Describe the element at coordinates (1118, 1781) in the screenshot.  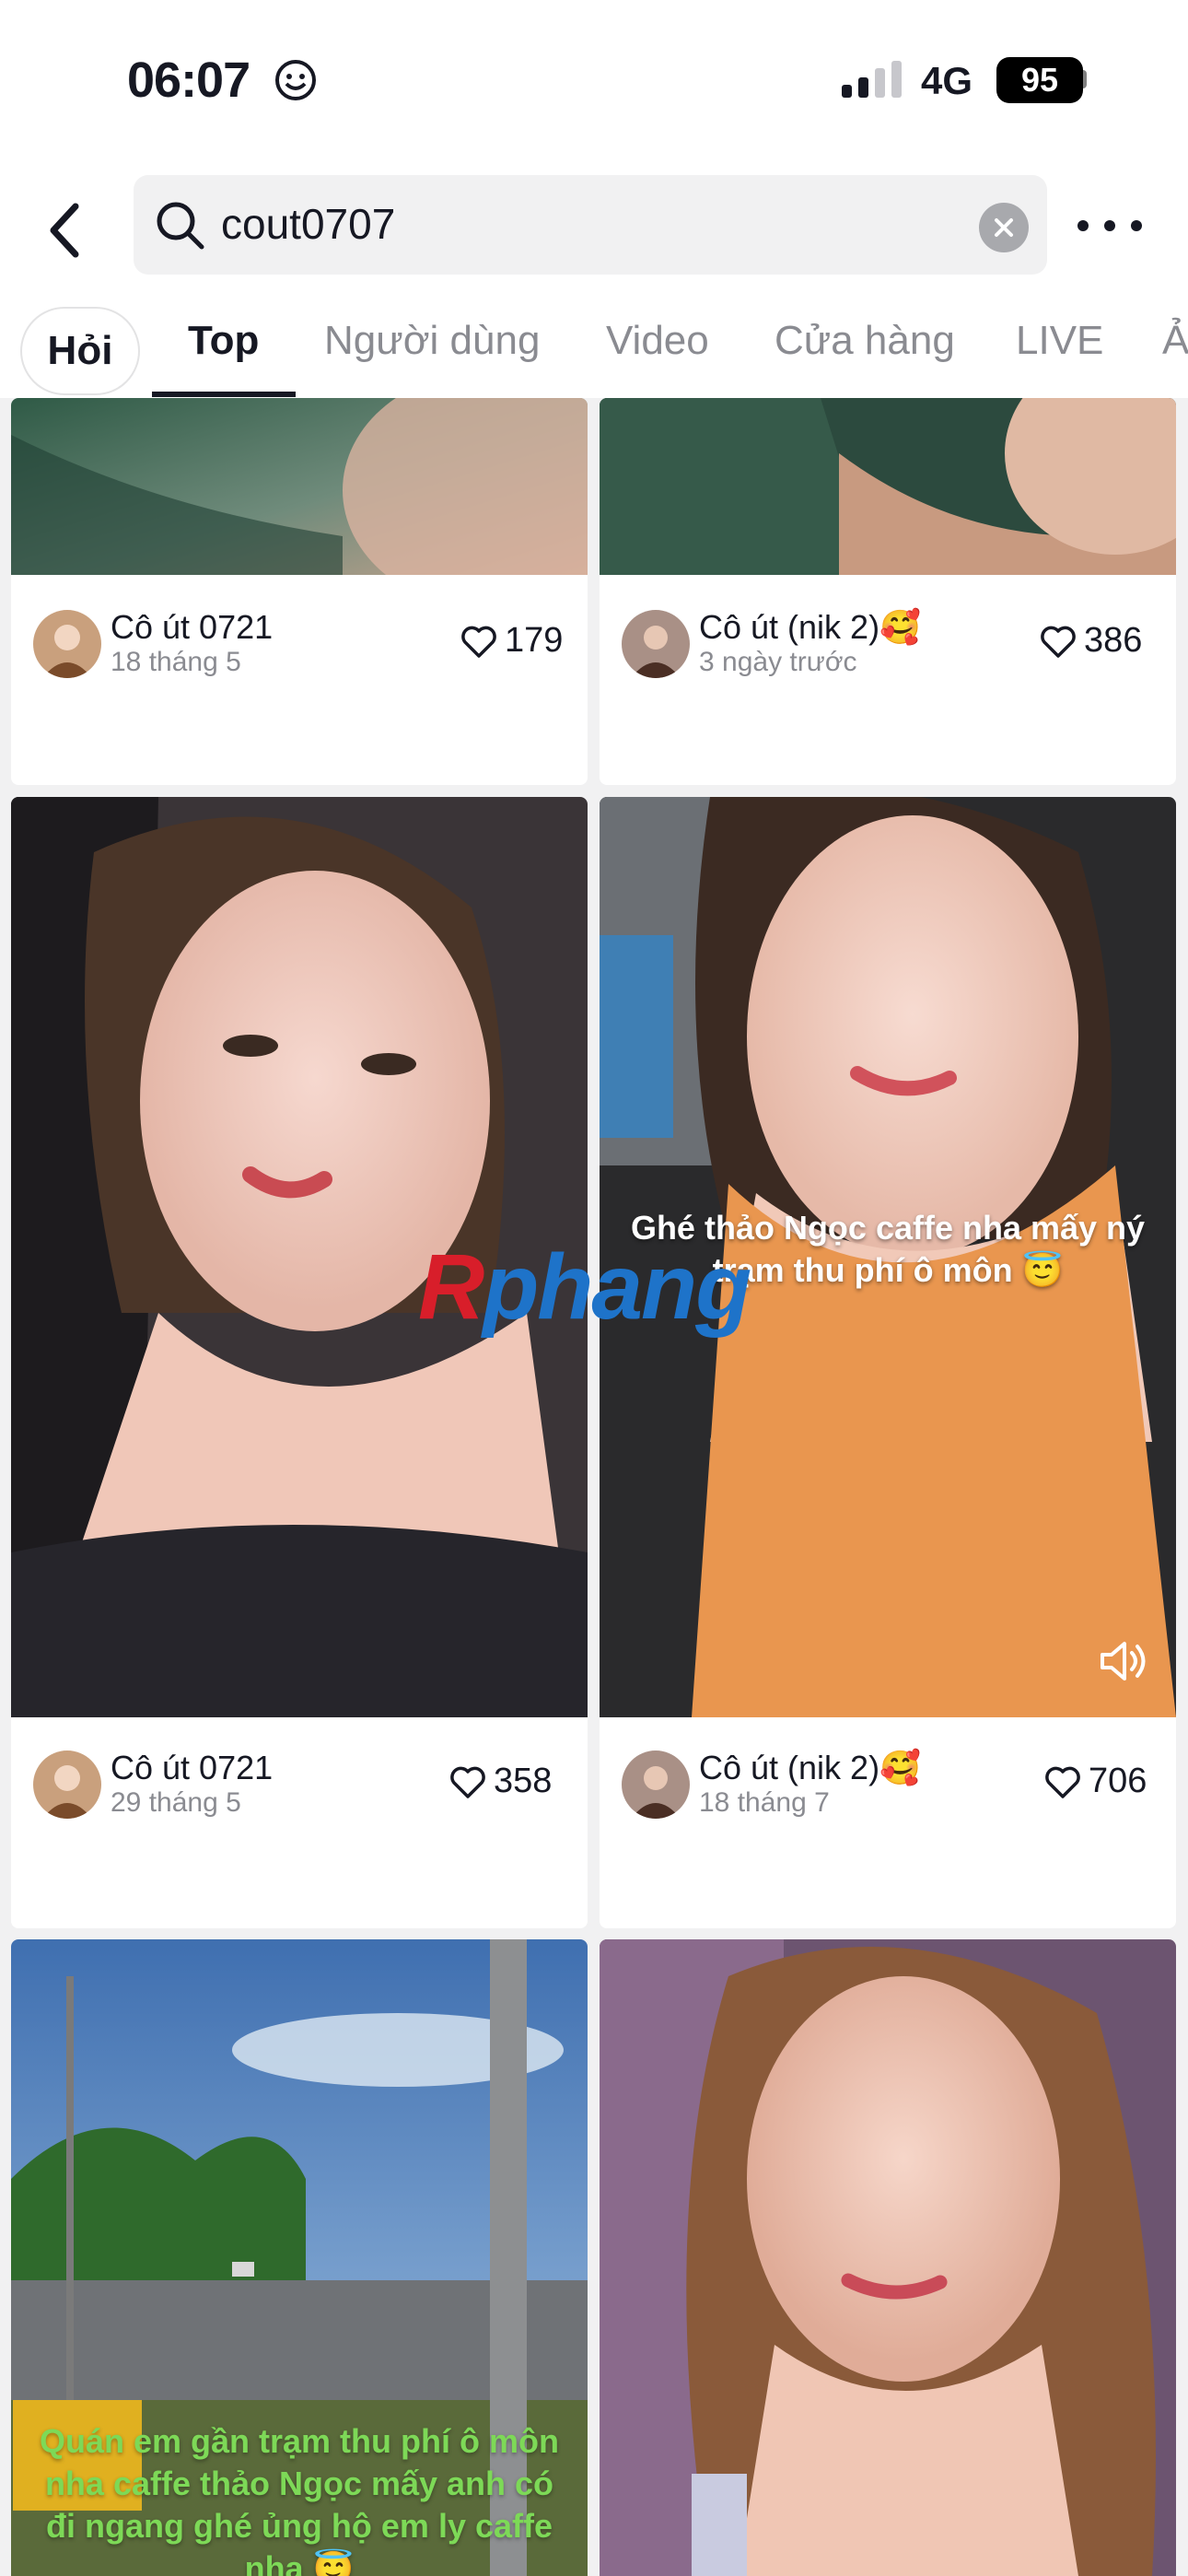
I see `like-count-value: 706` at that location.